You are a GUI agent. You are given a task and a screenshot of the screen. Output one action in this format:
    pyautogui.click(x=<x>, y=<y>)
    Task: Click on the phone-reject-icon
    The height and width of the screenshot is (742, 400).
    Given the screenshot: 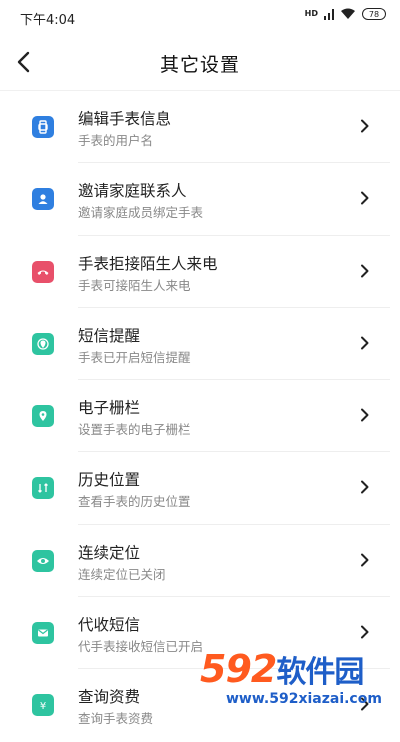 What is the action you would take?
    pyautogui.click(x=43, y=272)
    